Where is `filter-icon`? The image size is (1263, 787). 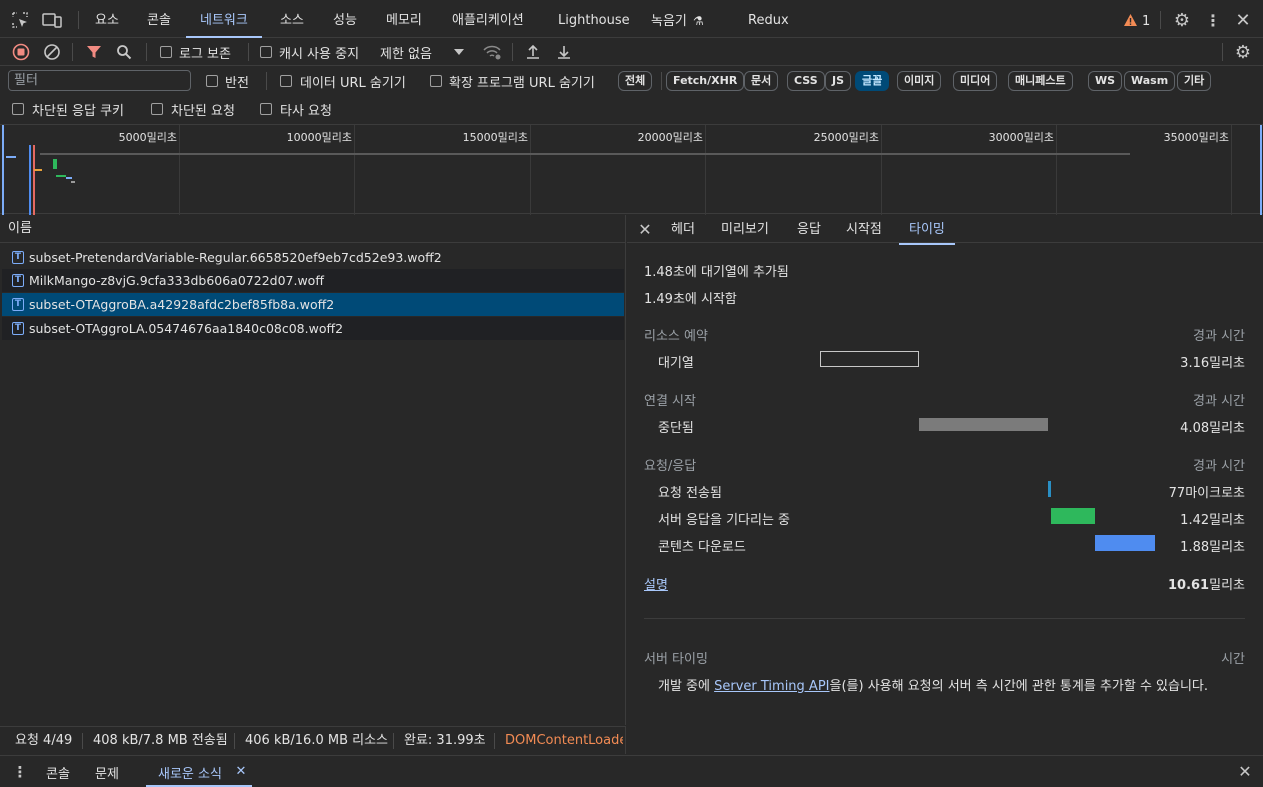
filter-icon is located at coordinates (94, 52).